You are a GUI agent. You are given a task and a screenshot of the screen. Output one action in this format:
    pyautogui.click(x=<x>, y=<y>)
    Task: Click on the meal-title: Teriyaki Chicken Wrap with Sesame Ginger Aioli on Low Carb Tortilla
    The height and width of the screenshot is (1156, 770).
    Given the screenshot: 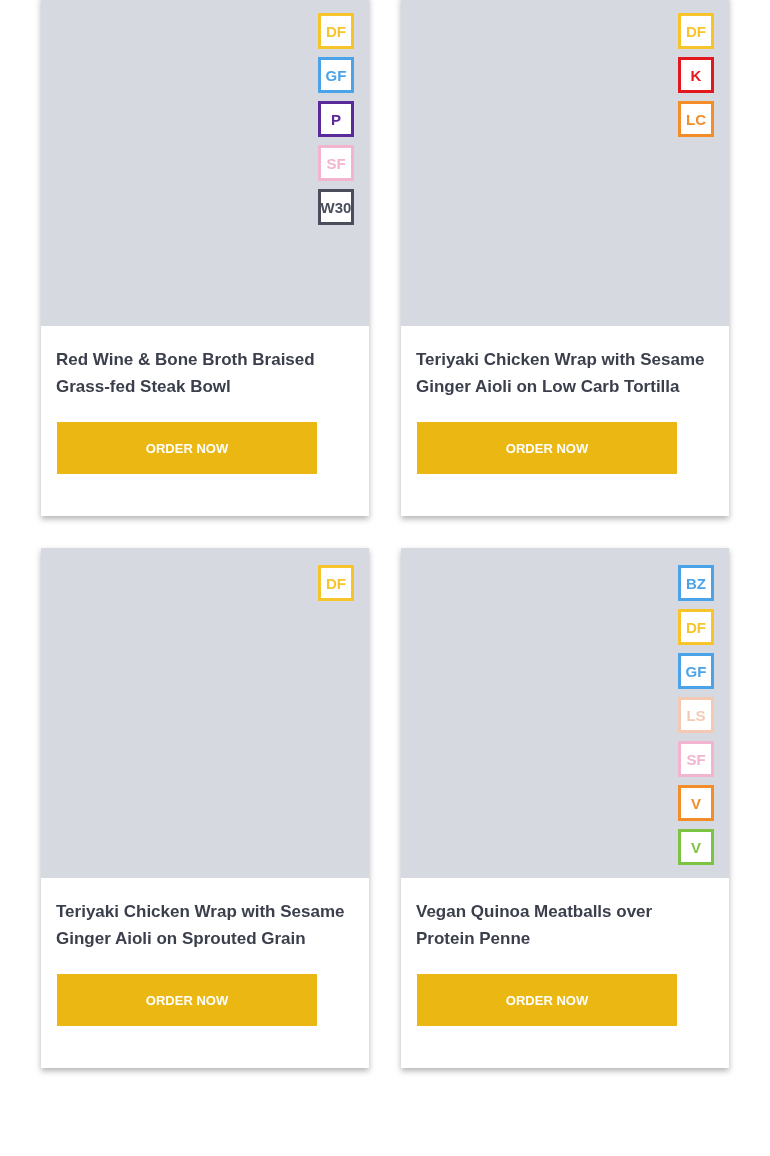 What is the action you would take?
    pyautogui.click(x=561, y=373)
    